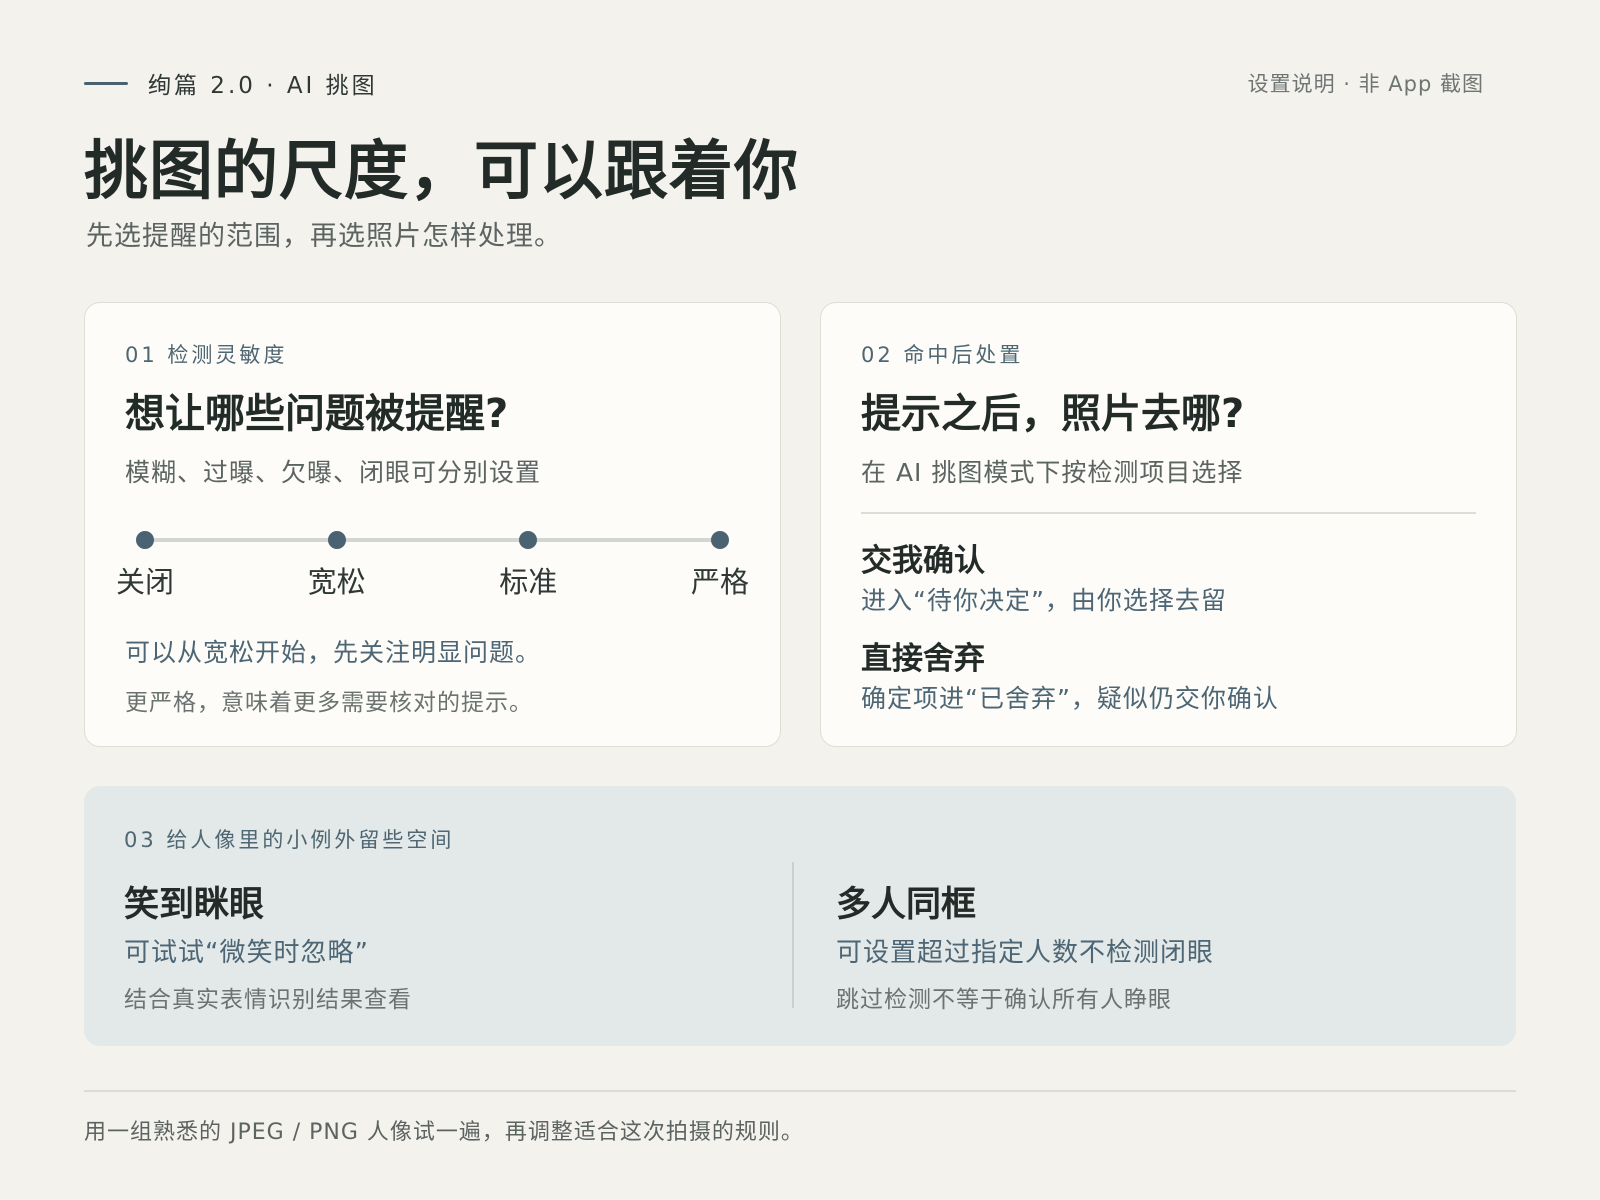  What do you see at coordinates (144, 582) in the screenshot?
I see `slider-stop-label: 关闭` at bounding box center [144, 582].